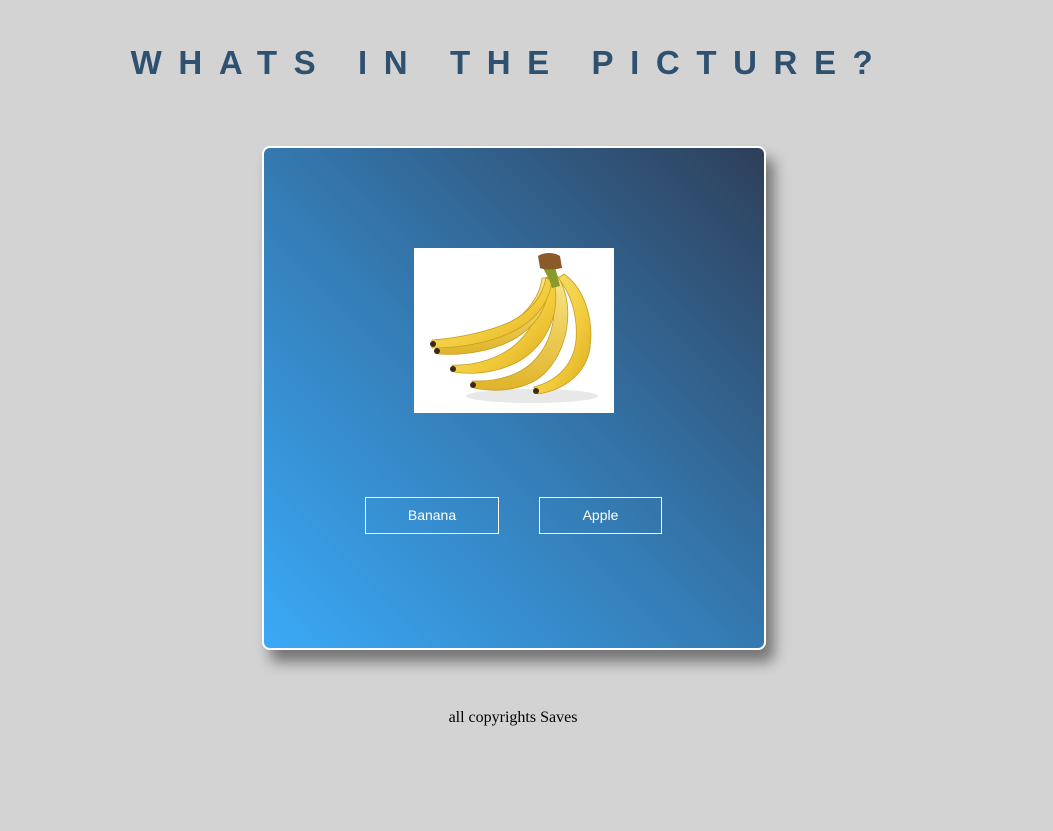 This screenshot has height=831, width=1053. What do you see at coordinates (513, 717) in the screenshot?
I see `footer-copyright: all copyrights Saves` at bounding box center [513, 717].